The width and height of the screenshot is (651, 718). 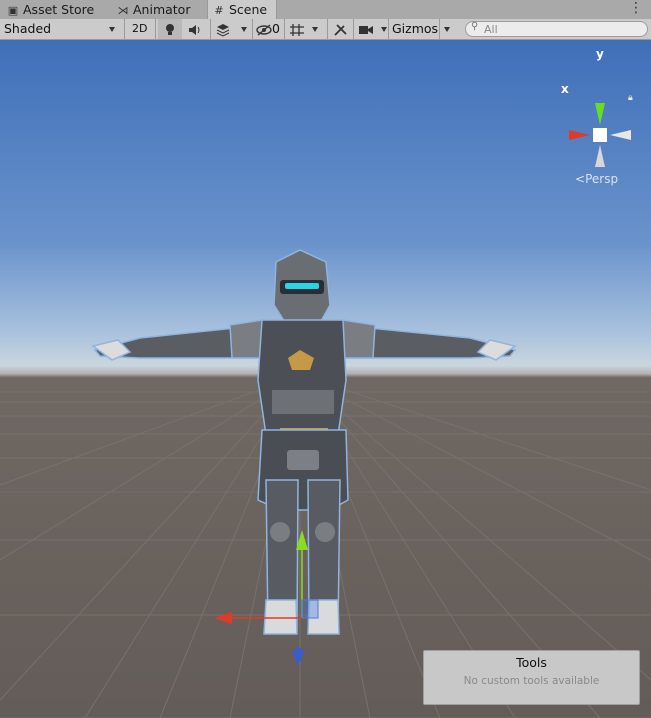 I want to click on tools-overlay-panel: Tools No custom tools available, so click(x=531, y=677).